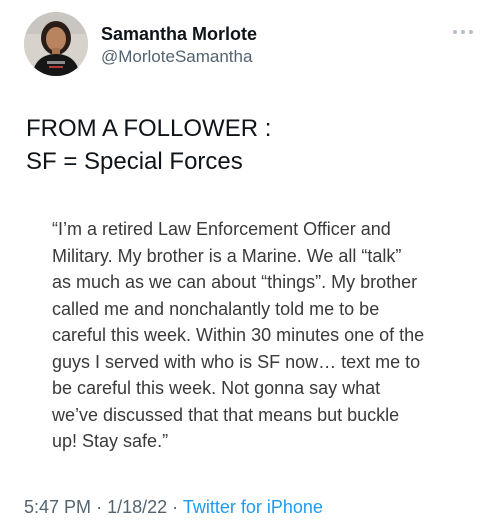  I want to click on display-name: Samantha Morlote, so click(179, 34).